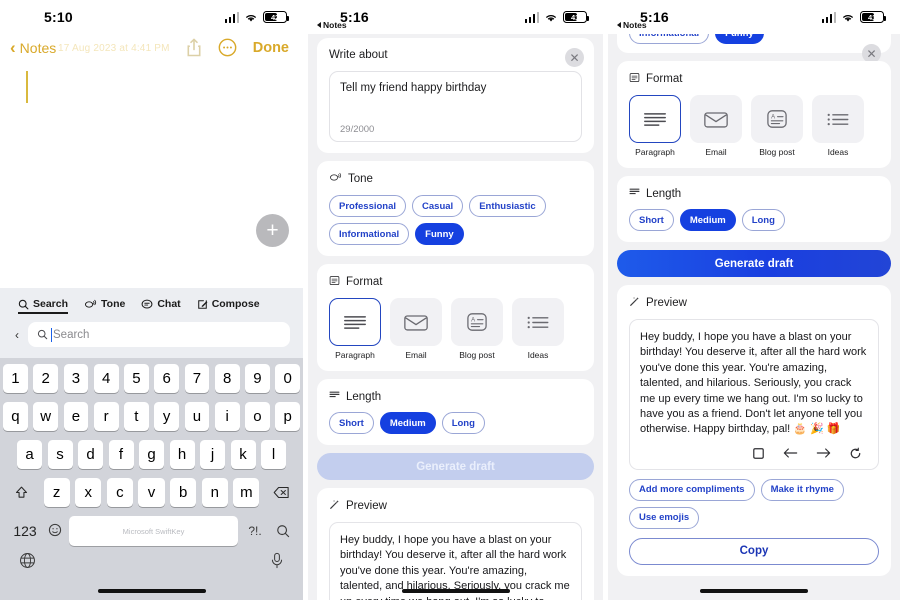 The width and height of the screenshot is (900, 600). What do you see at coordinates (17, 335) in the screenshot?
I see `chevron-left-icon: ‹` at bounding box center [17, 335].